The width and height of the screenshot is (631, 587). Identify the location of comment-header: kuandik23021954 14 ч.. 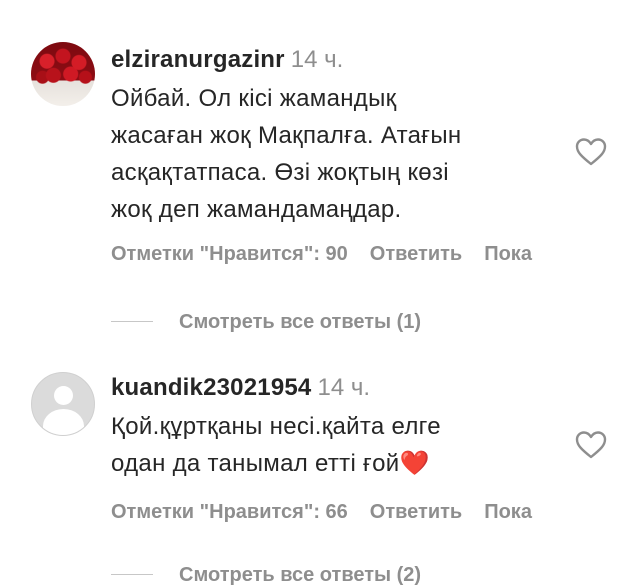
(240, 388).